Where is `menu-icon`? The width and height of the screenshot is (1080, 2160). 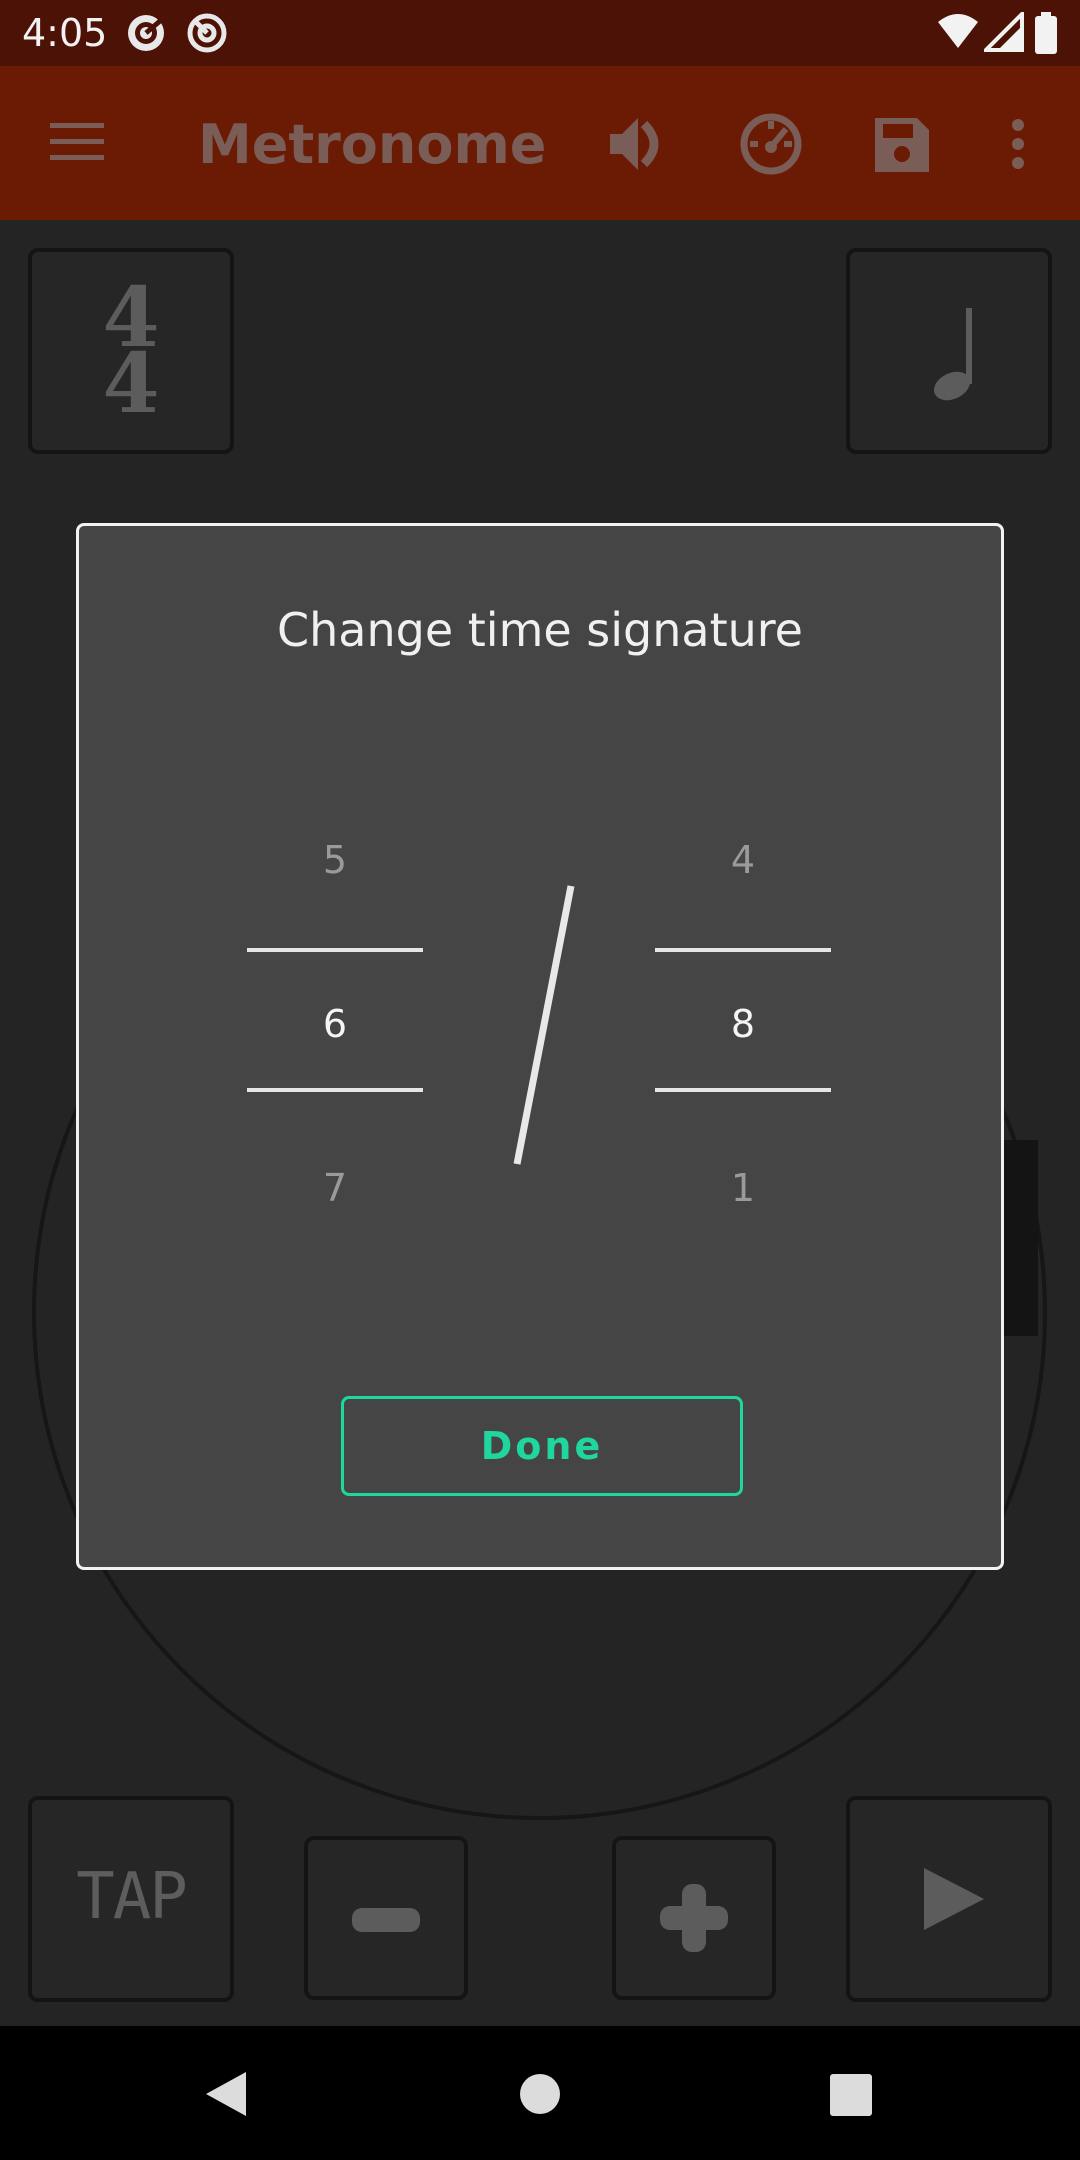
menu-icon is located at coordinates (77, 141).